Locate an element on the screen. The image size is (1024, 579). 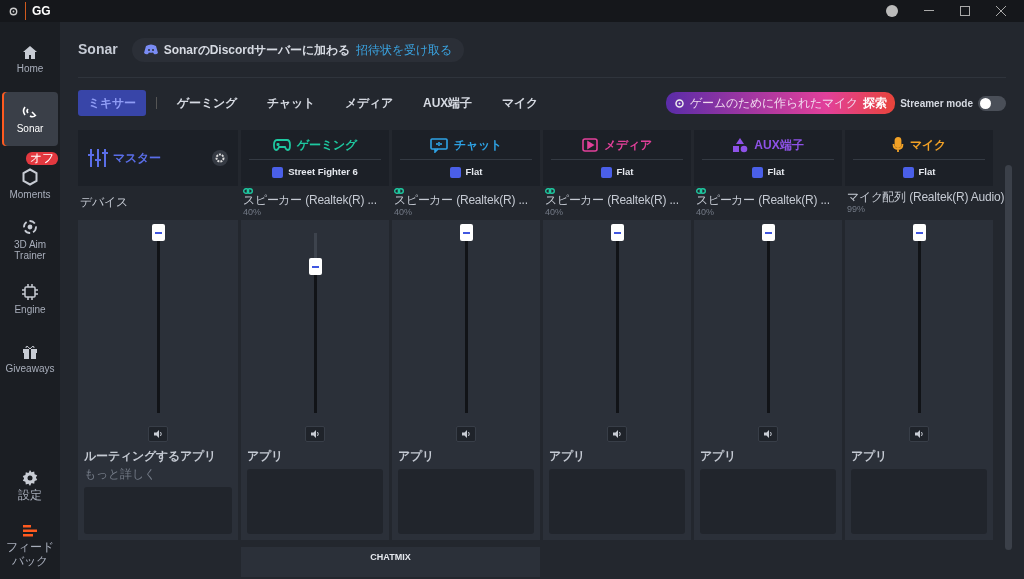
app-name: GG is located at coordinates (38, 11).